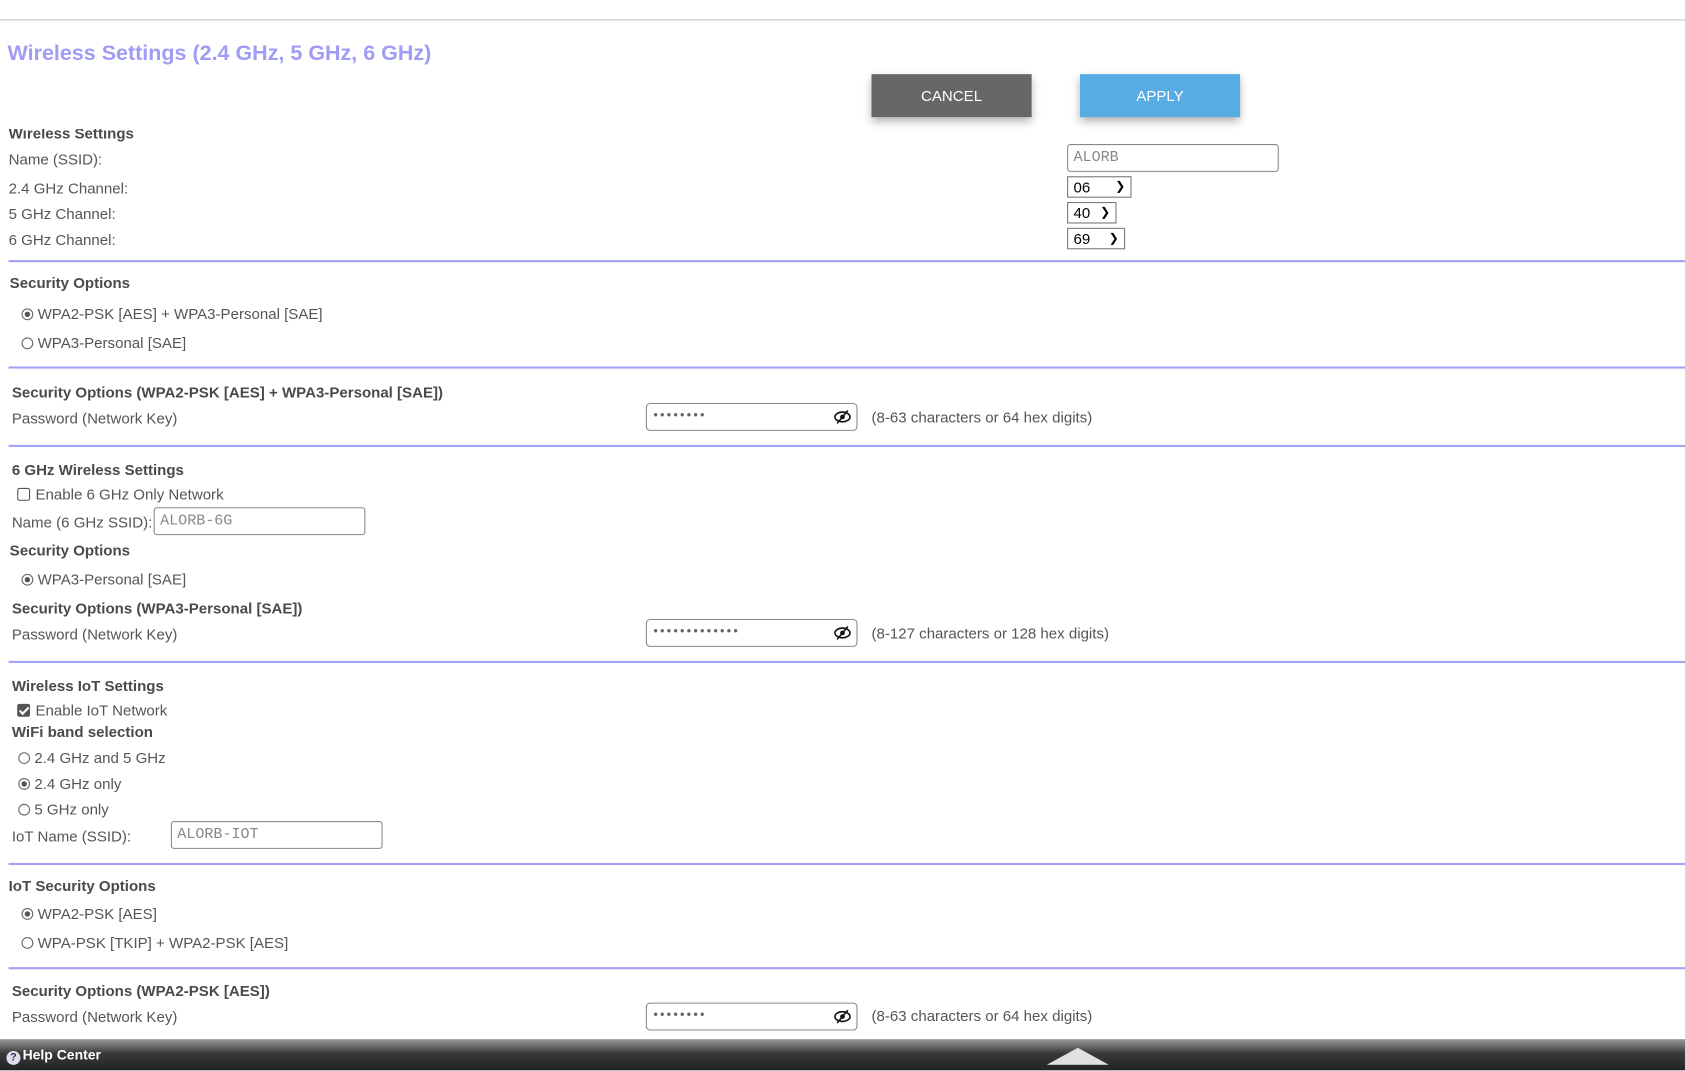 Image resolution: width=1685 pixels, height=1071 pixels. What do you see at coordinates (696, 631) in the screenshot?
I see `password-value: •••••••••••••` at bounding box center [696, 631].